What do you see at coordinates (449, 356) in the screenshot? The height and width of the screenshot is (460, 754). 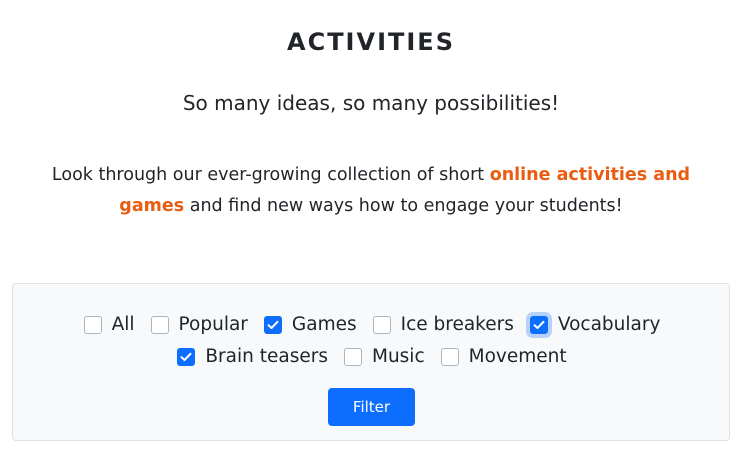 I see `checkbox-movement` at bounding box center [449, 356].